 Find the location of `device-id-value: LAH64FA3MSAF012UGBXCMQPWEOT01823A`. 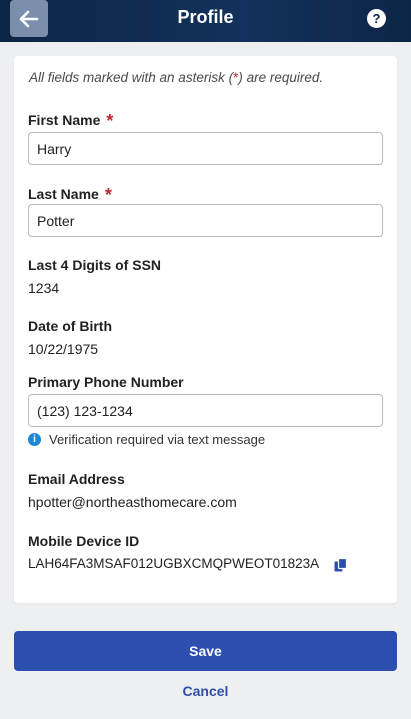

device-id-value: LAH64FA3MSAF012UGBXCMQPWEOT01823A is located at coordinates (174, 563).